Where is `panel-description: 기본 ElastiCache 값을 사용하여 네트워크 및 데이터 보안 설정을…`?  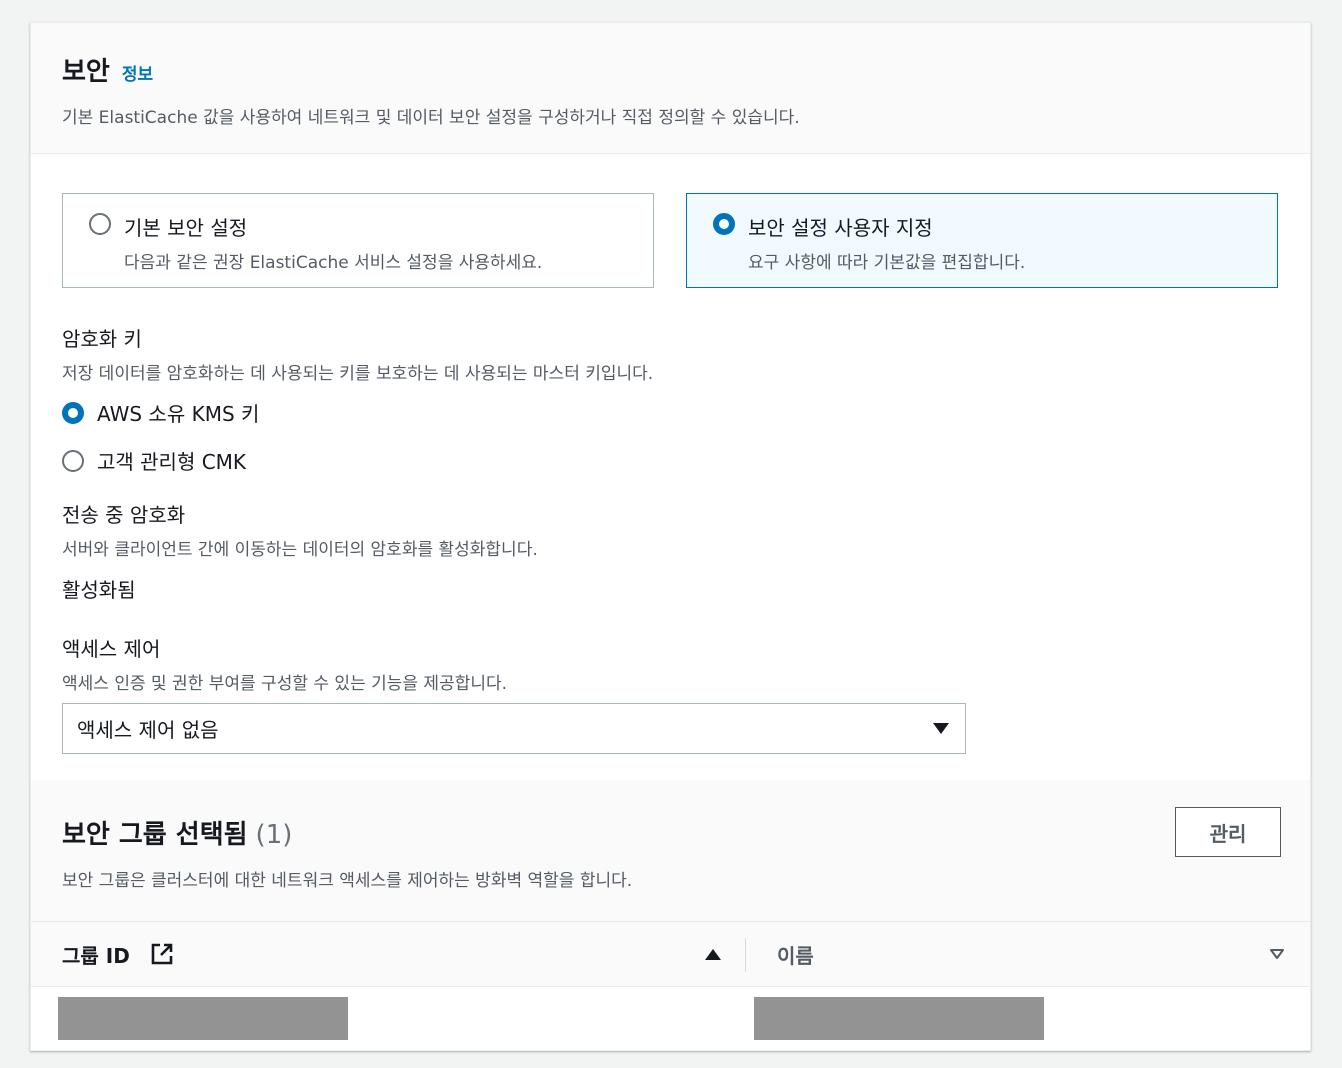 panel-description: 기본 ElastiCache 값을 사용하여 네트워크 및 데이터 보안 설정을… is located at coordinates (431, 118).